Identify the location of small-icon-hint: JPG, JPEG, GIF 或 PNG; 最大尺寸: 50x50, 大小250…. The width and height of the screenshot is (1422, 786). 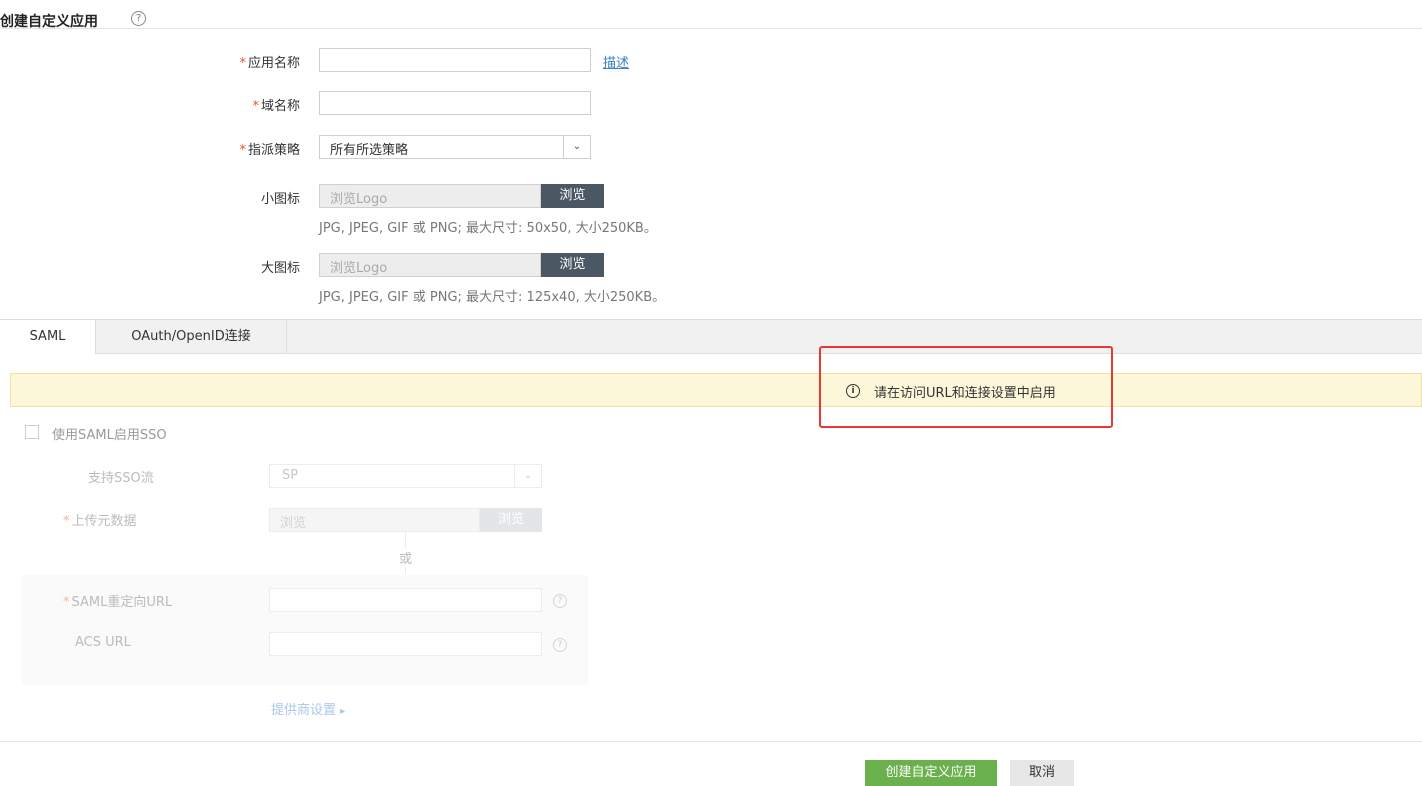
(488, 228).